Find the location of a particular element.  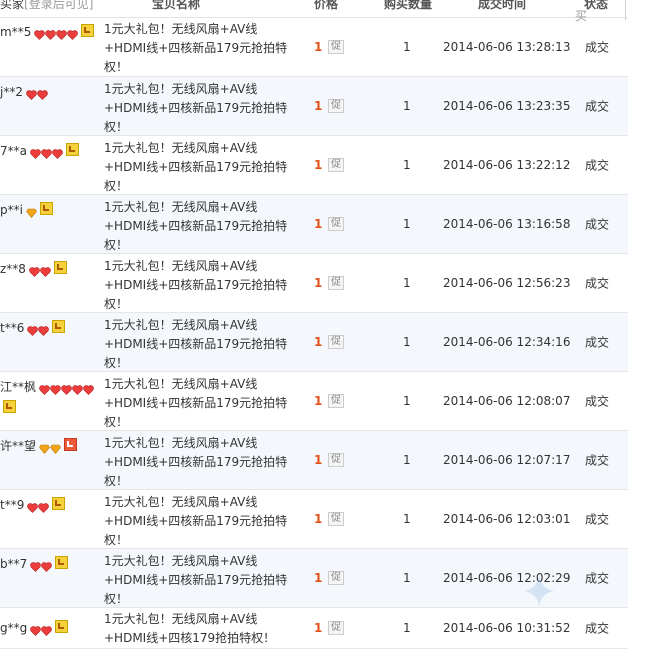

header-buyer: 买家[登录后可见] is located at coordinates (46, 6).